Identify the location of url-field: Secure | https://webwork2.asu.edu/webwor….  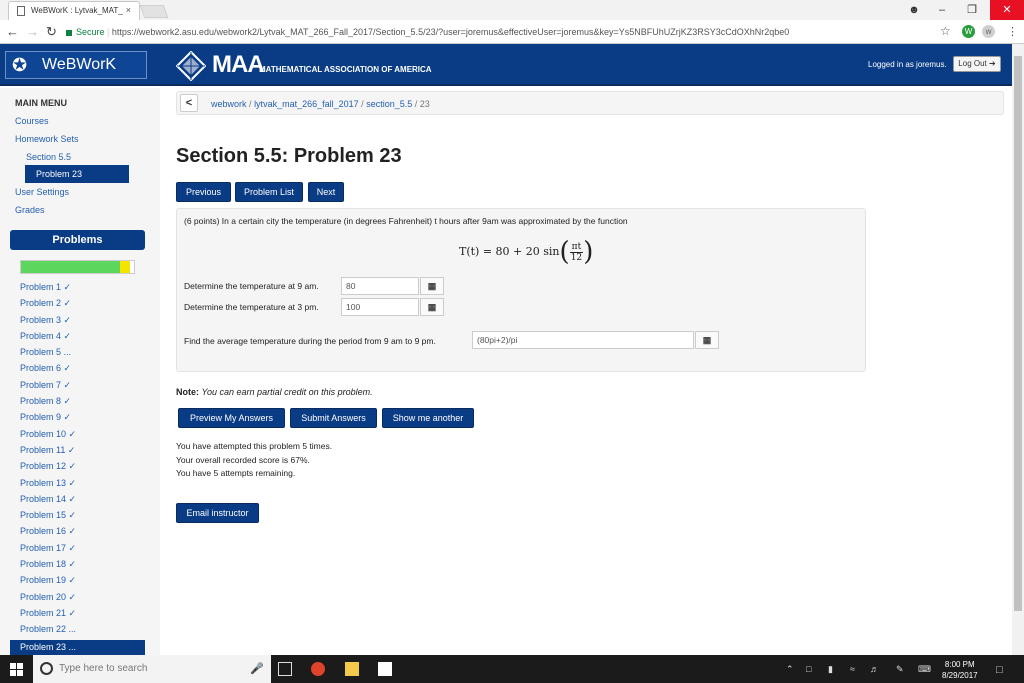
(506, 32).